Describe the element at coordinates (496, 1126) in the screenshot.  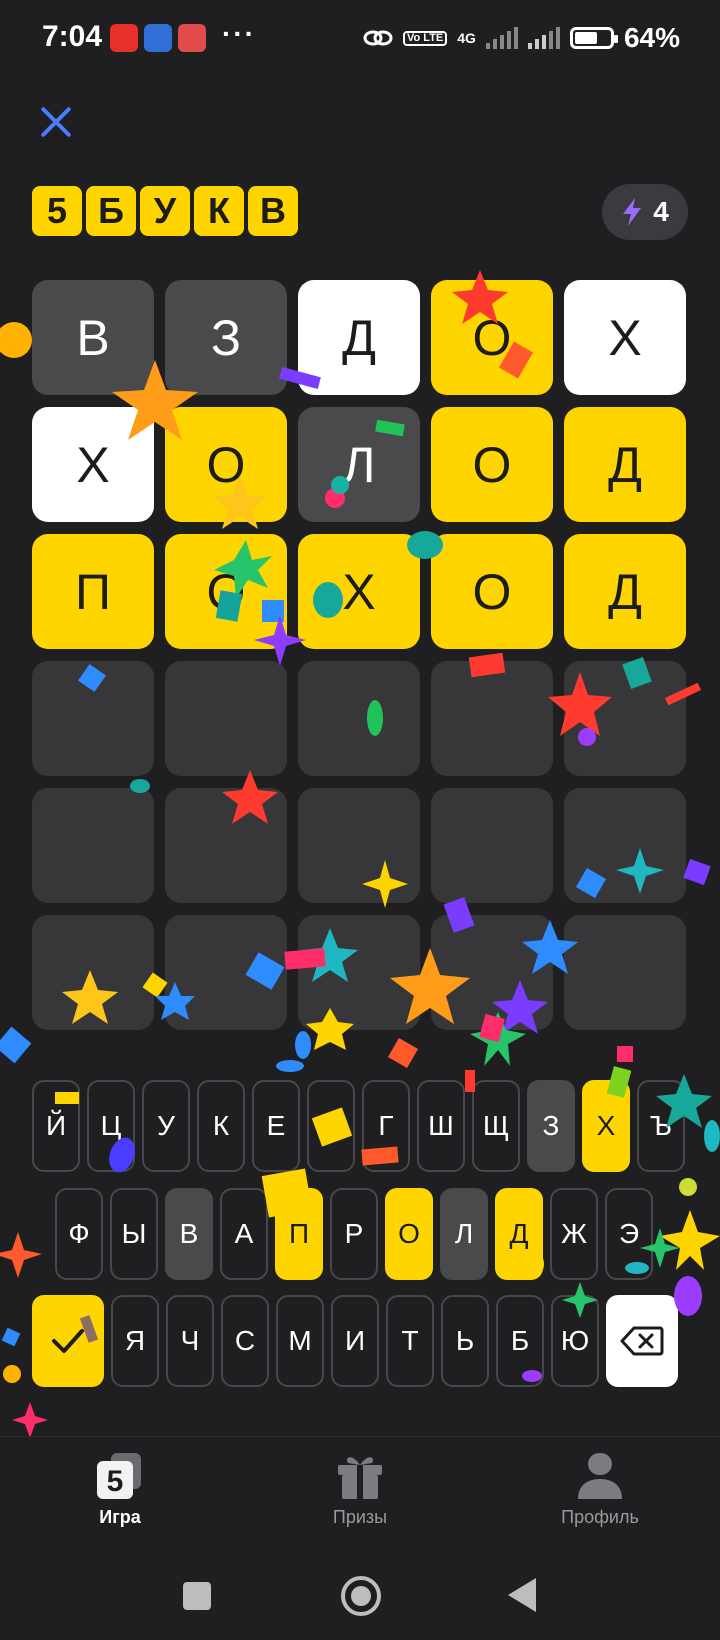
I see `key: Щ` at that location.